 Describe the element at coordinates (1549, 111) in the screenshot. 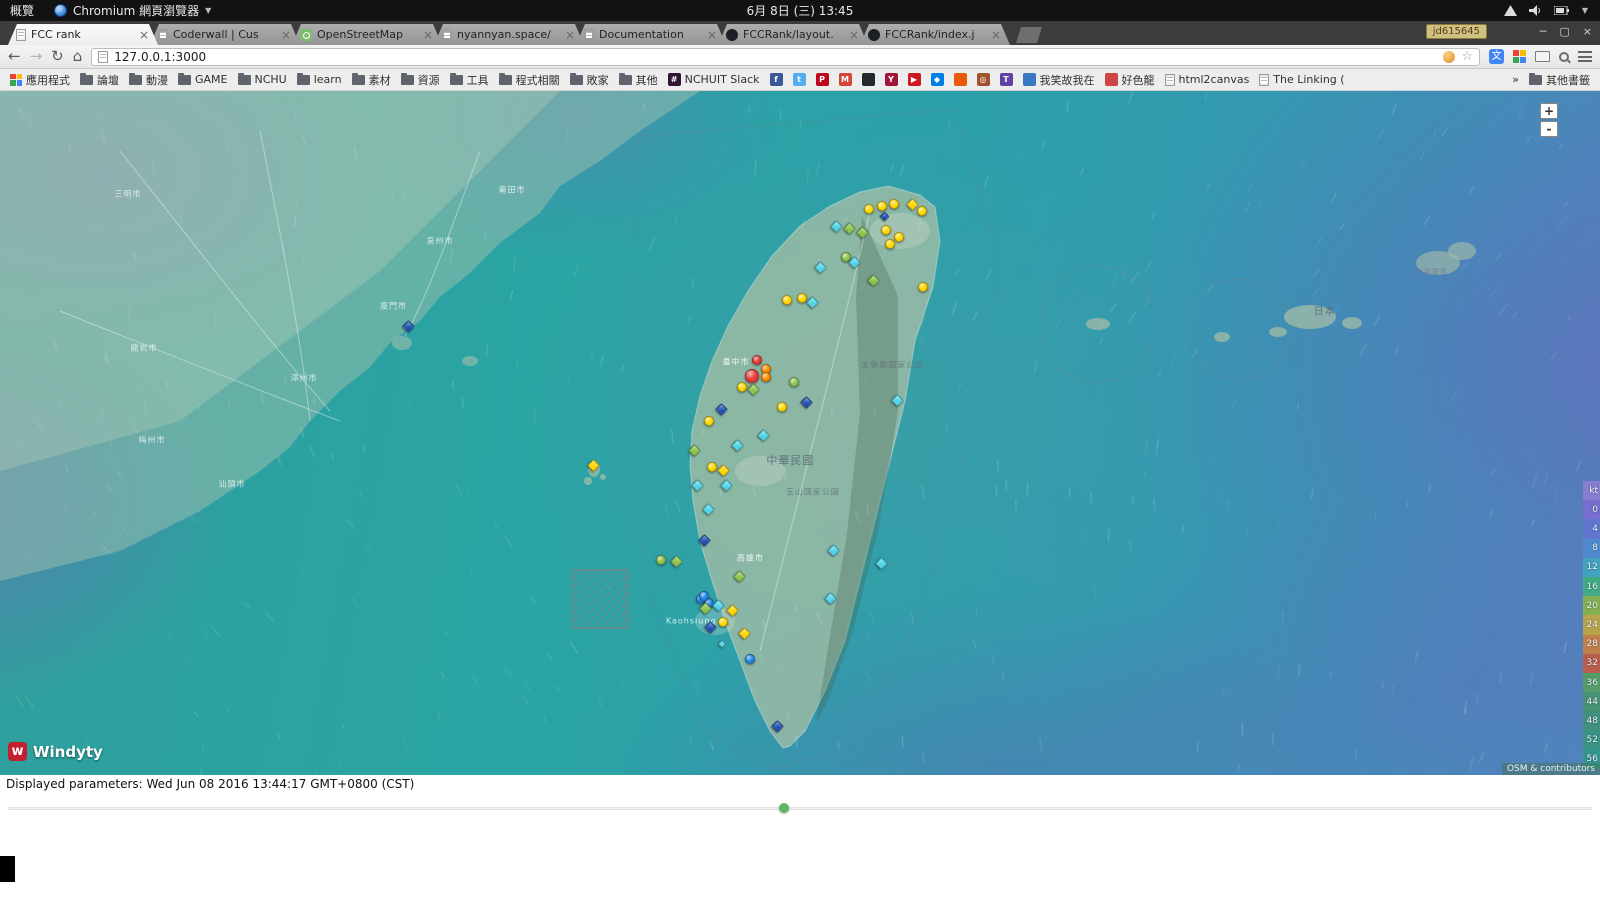

I see `zoom-in-button: +` at that location.